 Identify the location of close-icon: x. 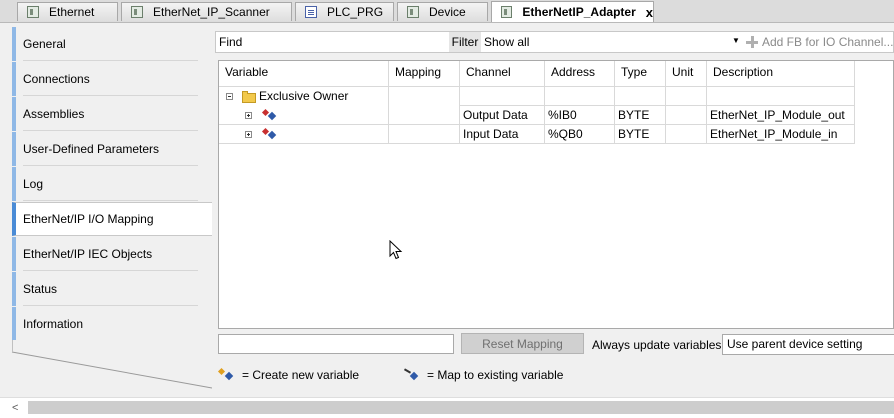
(649, 12).